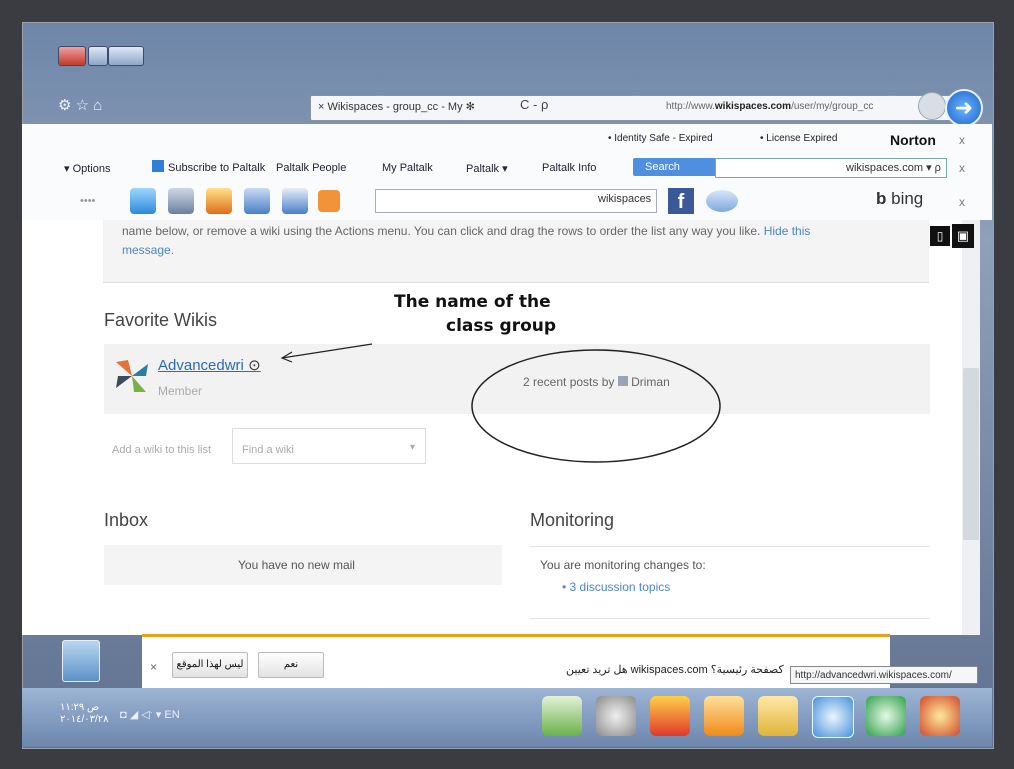 This screenshot has width=1014, height=769. I want to click on media-icon, so click(616, 716).